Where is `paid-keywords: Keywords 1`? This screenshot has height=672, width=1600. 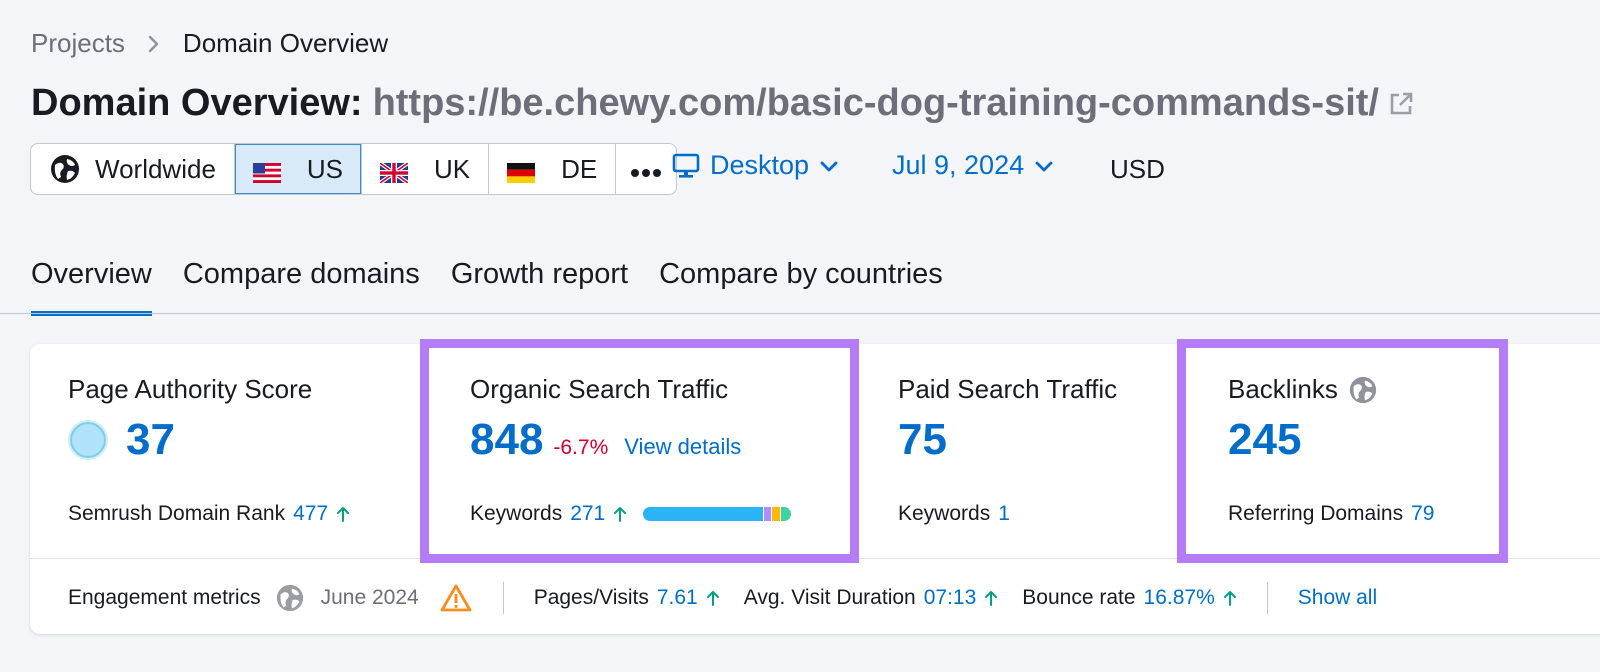 paid-keywords: Keywords 1 is located at coordinates (954, 514).